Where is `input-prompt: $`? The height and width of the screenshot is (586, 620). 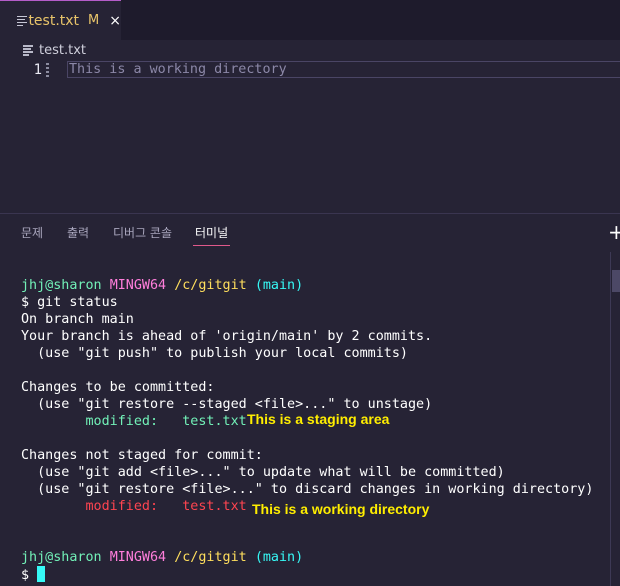 input-prompt: $ is located at coordinates (29, 575).